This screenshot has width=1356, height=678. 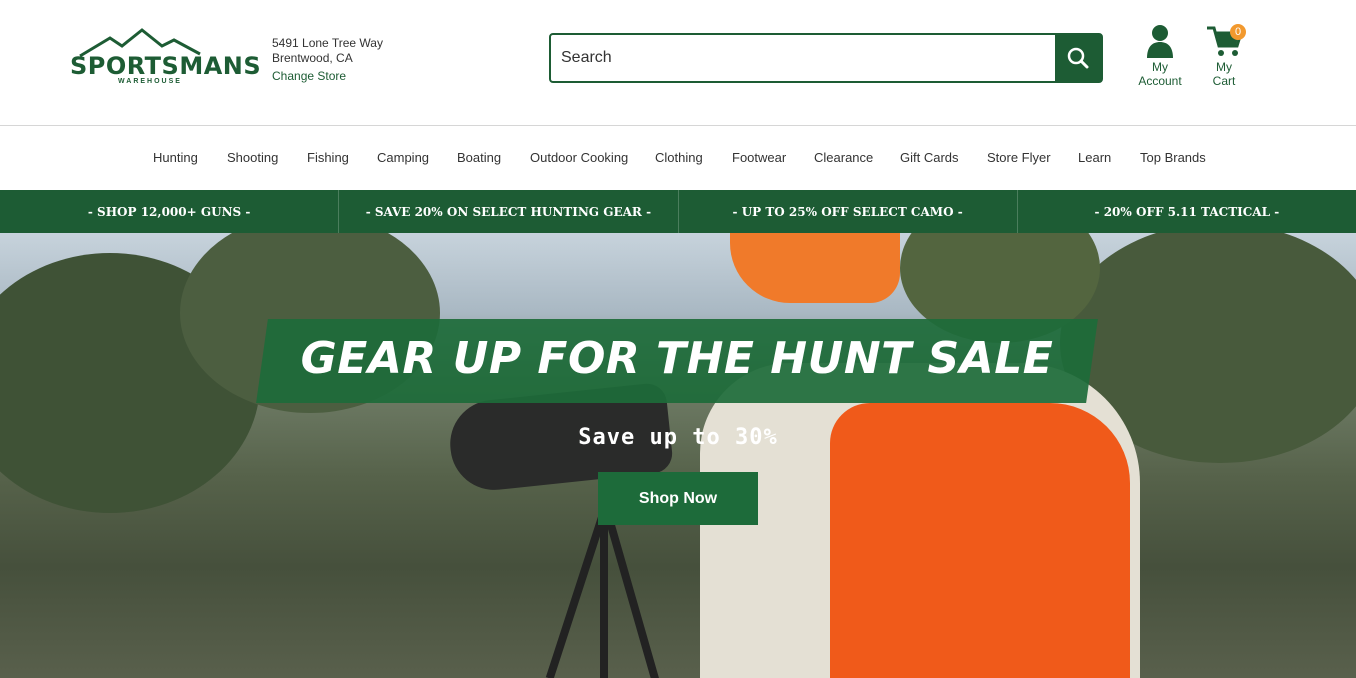 What do you see at coordinates (150, 81) in the screenshot?
I see `logo-subtext: WAREHOUSE` at bounding box center [150, 81].